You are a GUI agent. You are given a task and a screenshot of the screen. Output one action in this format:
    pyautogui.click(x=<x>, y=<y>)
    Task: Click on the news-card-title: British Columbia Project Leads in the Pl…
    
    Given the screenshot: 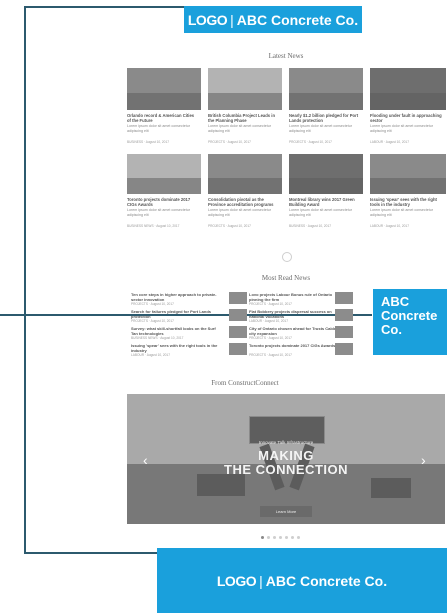 What is the action you would take?
    pyautogui.click(x=244, y=118)
    